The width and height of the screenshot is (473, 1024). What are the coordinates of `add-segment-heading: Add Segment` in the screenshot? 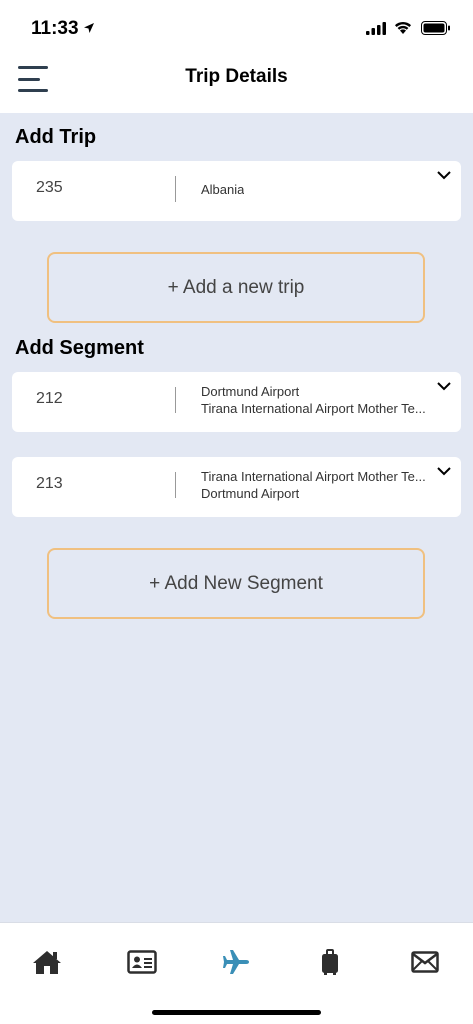 It's located at (79, 348).